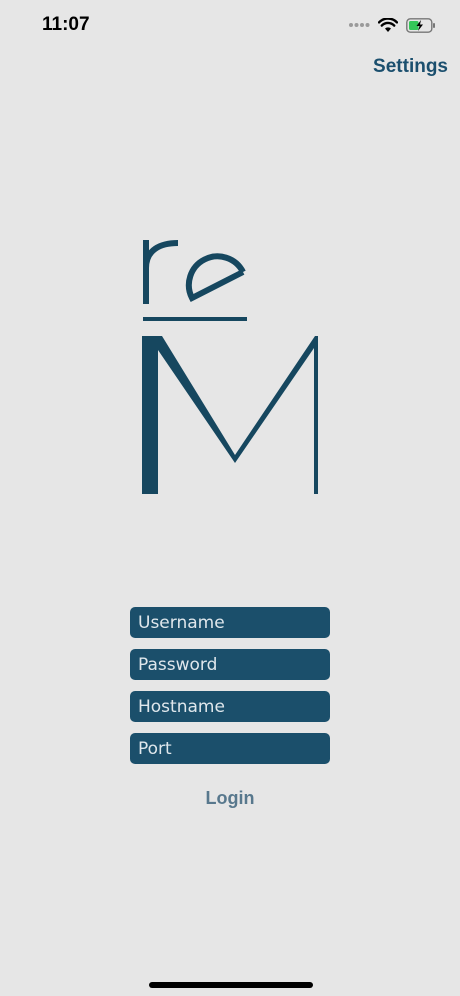 This screenshot has width=460, height=996. I want to click on password-field, so click(230, 664).